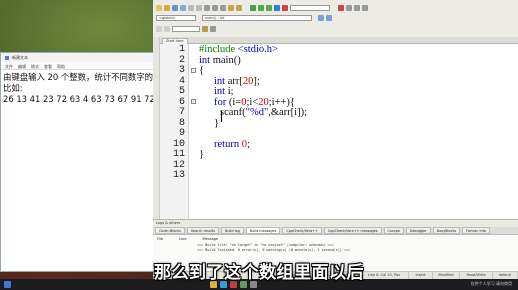 The height and width of the screenshot is (290, 518). I want to click on logs-tab: Build log, so click(232, 230).